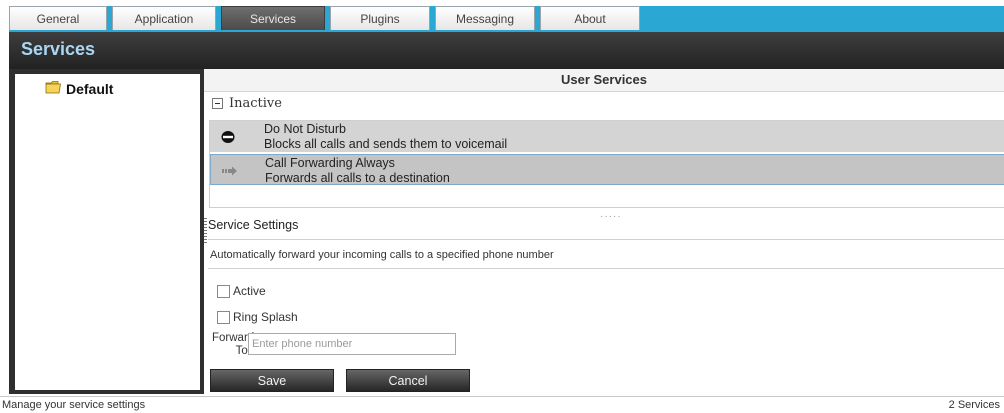 This screenshot has height=413, width=1004. What do you see at coordinates (380, 18) in the screenshot?
I see `tab-plugins: Plugins` at bounding box center [380, 18].